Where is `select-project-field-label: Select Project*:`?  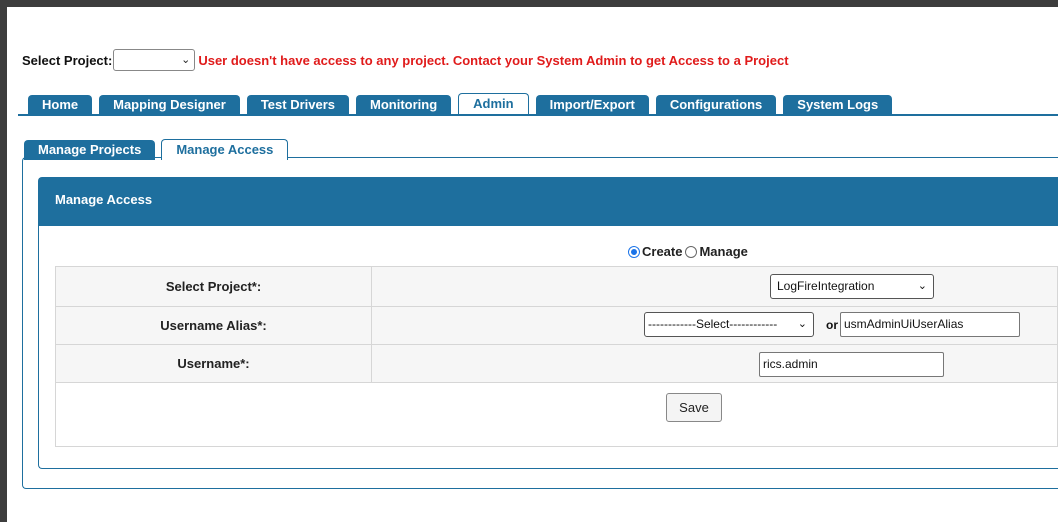
select-project-field-label: Select Project*: is located at coordinates (213, 286).